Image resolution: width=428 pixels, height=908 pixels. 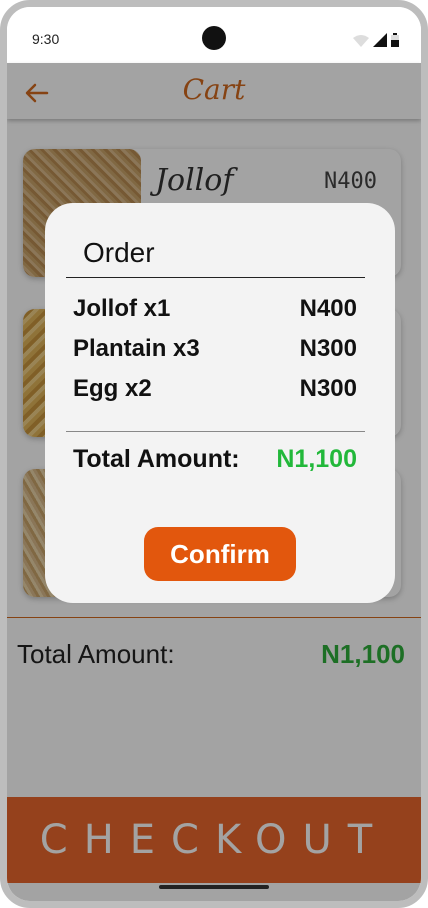 I want to click on order-item-label: Plantain x3, so click(x=136, y=348).